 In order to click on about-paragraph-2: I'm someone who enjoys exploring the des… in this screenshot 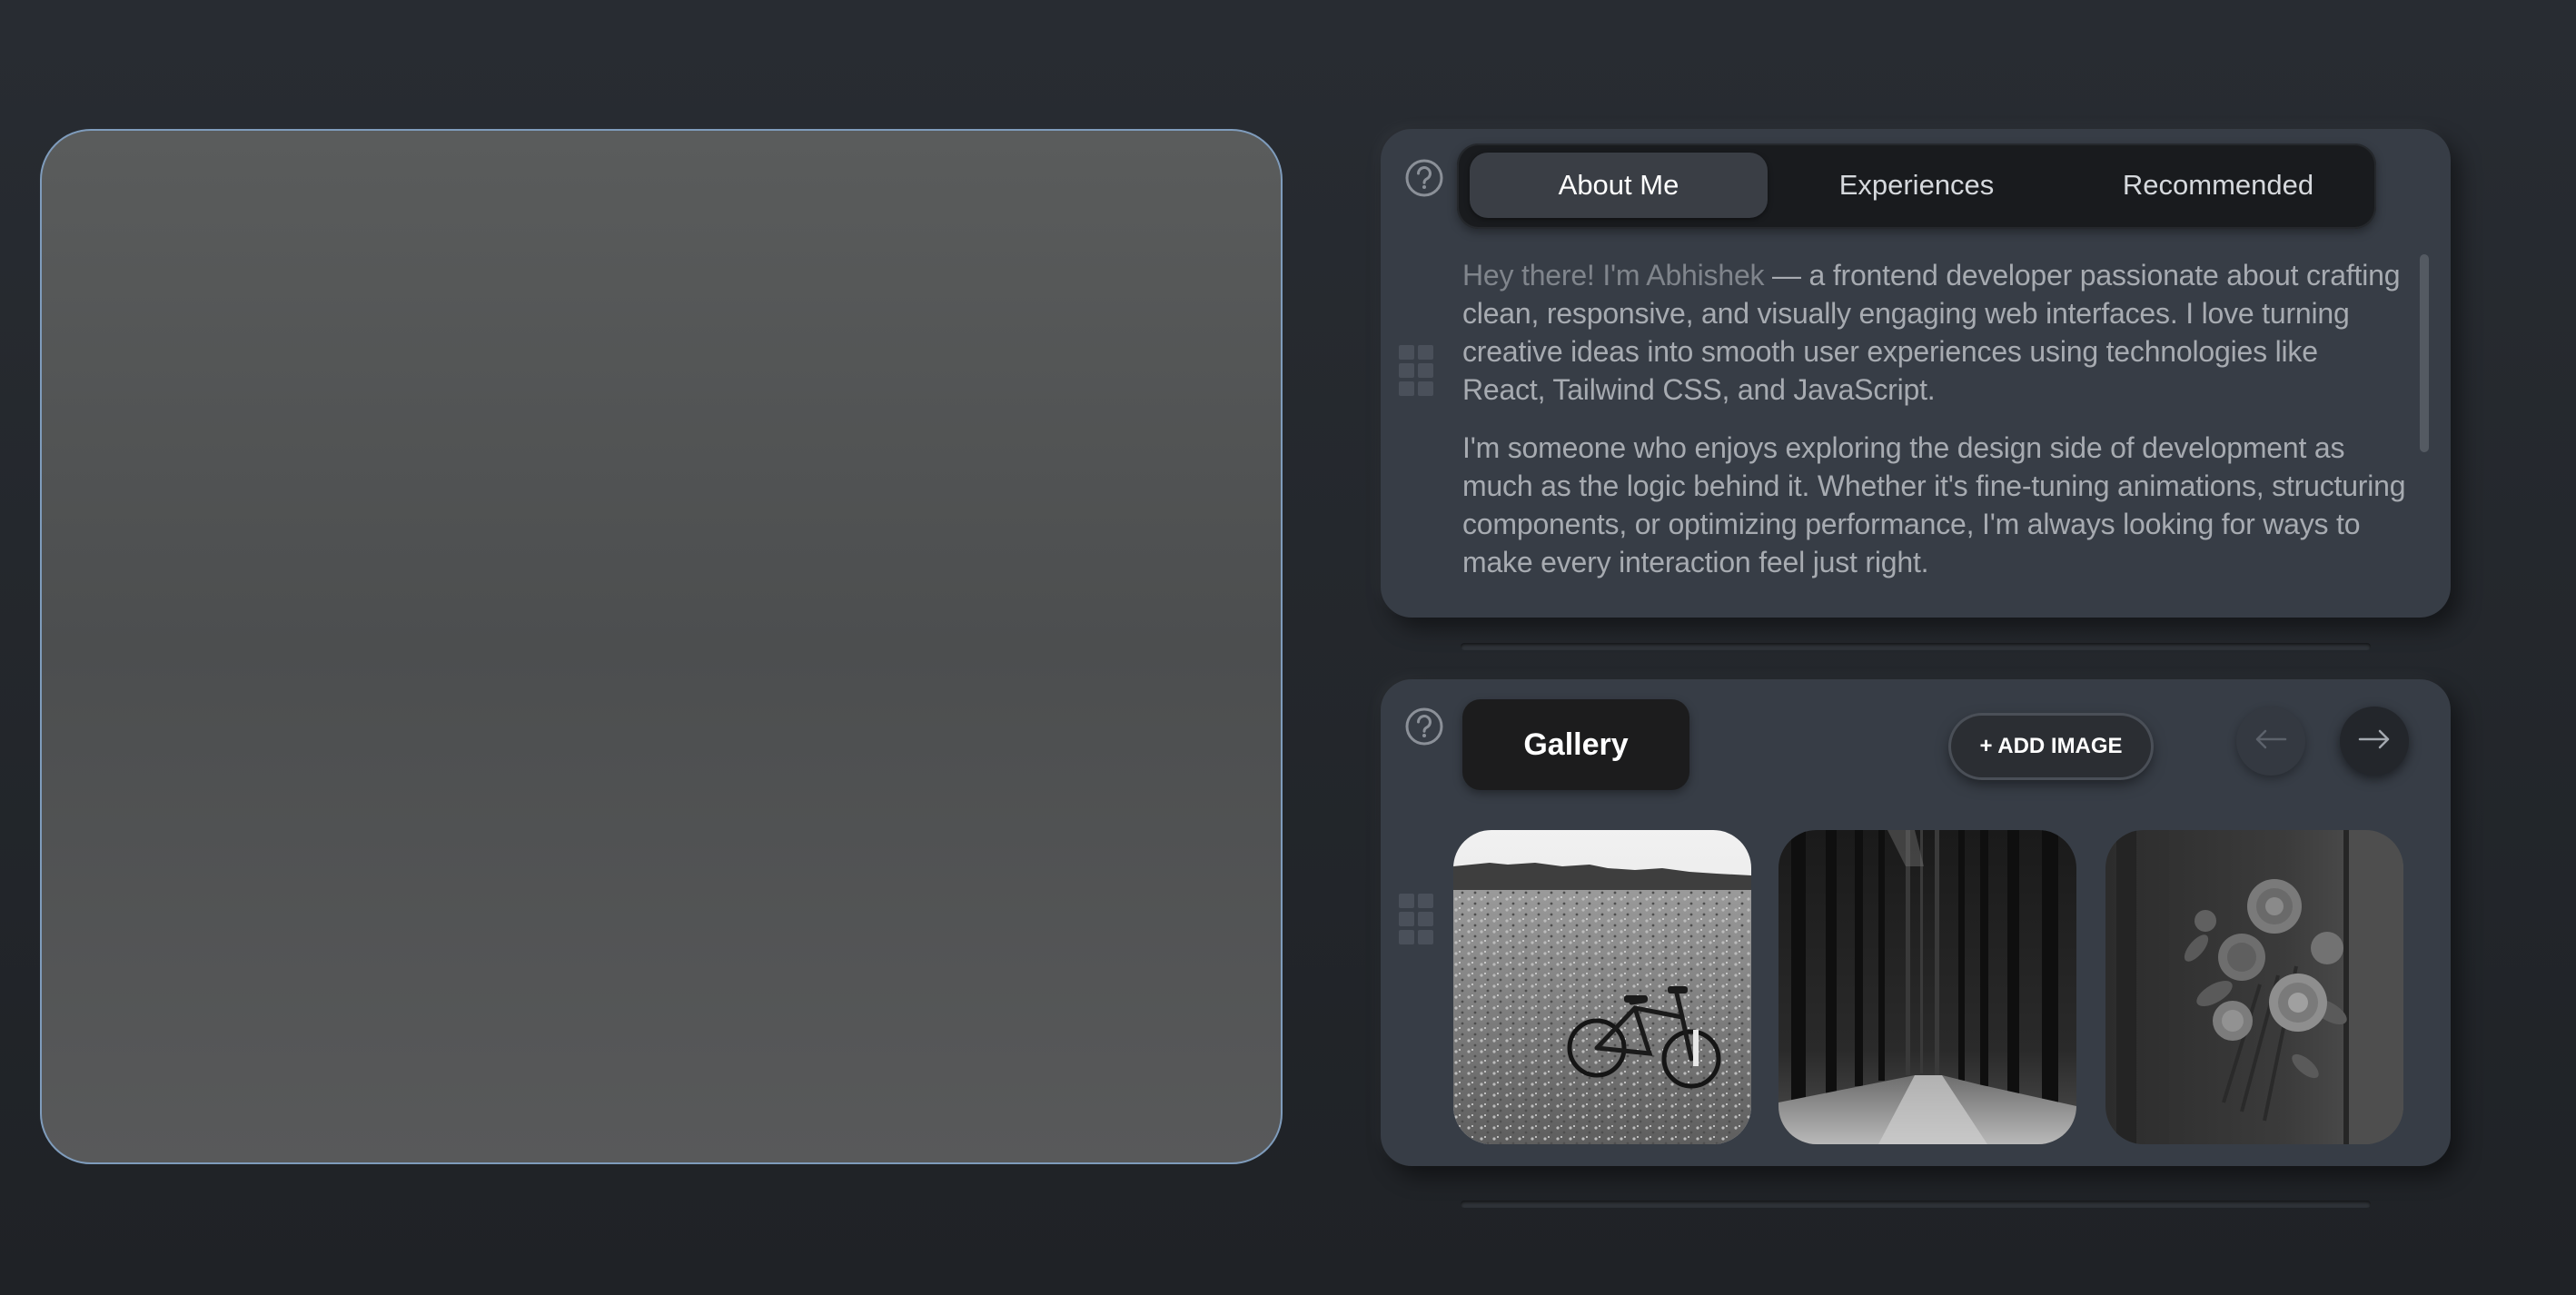, I will do `click(1934, 505)`.